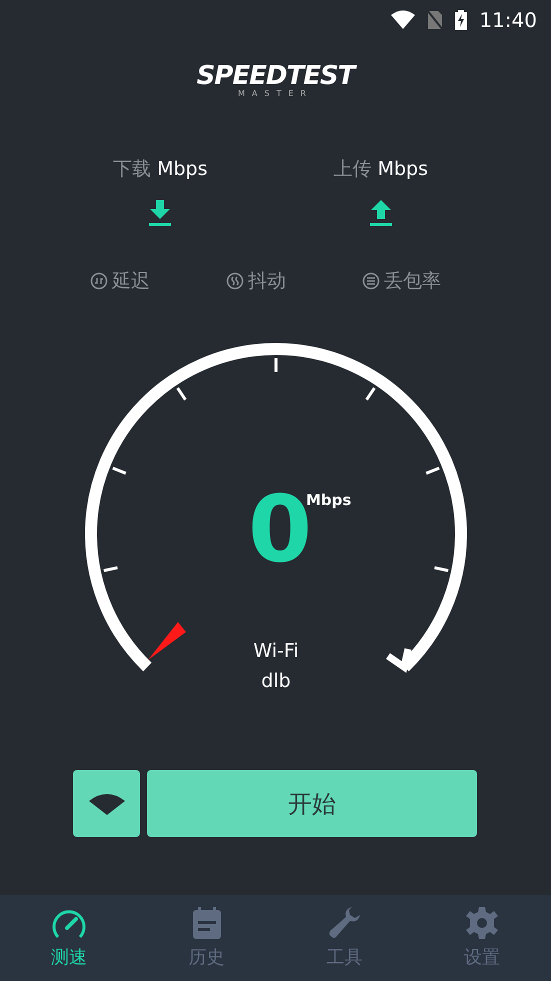  I want to click on needle-icon, so click(167, 641).